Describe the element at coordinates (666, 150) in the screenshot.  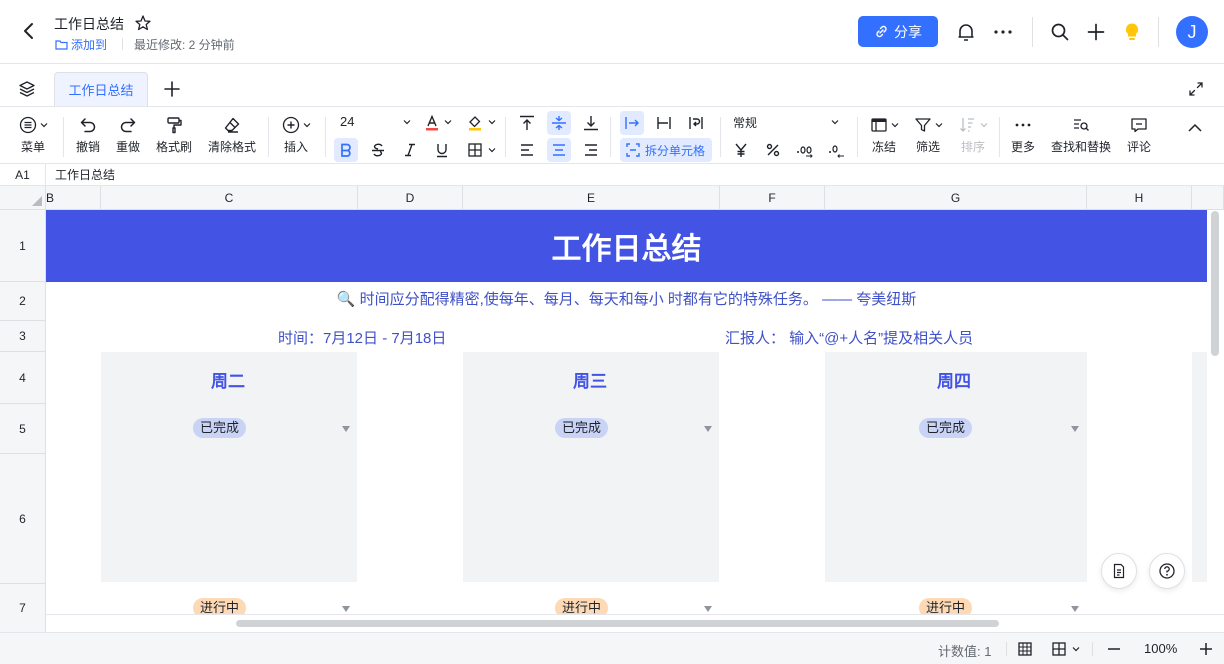
I see `split-cells-button: 拆分单元格` at that location.